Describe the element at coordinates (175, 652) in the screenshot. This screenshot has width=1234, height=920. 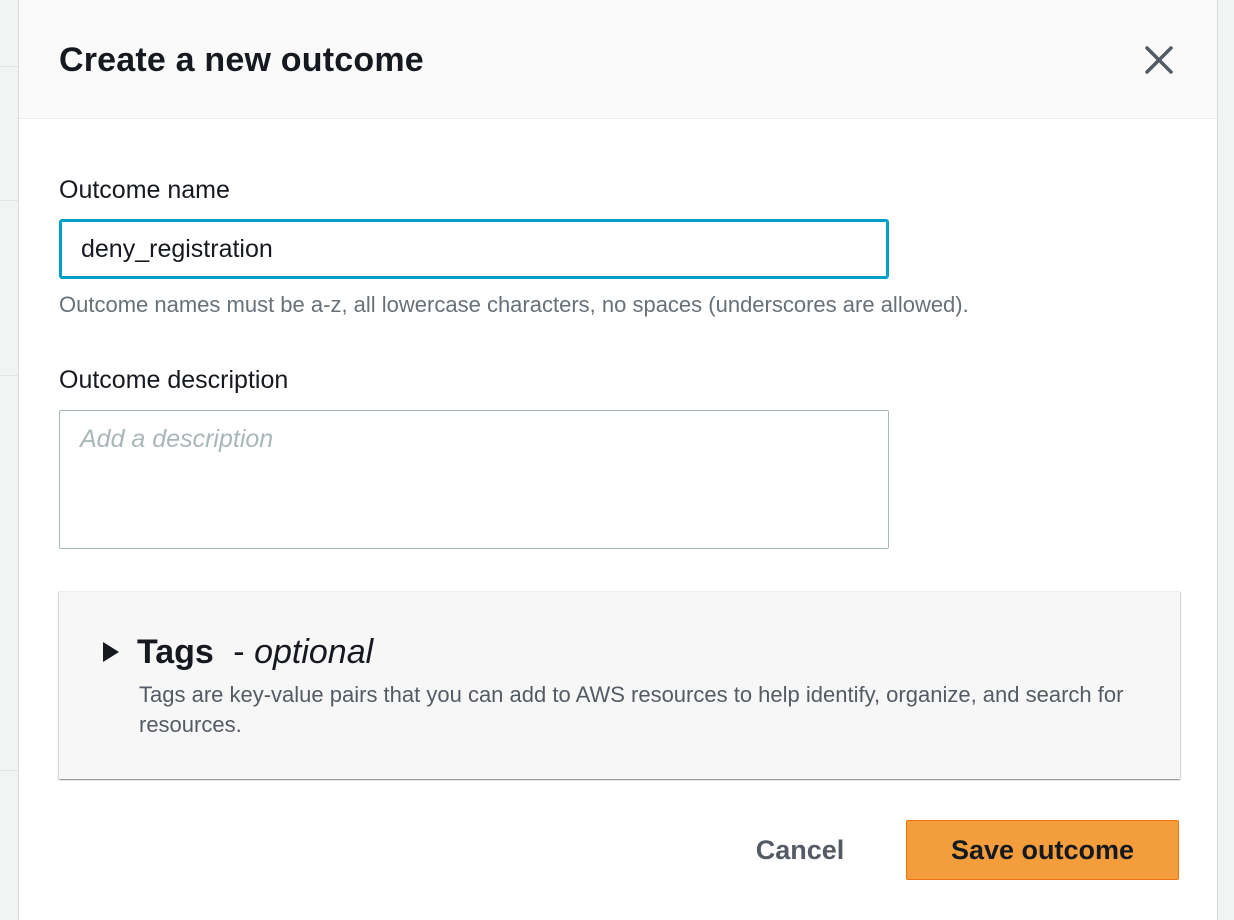
I see `tags-title-text: Tags` at that location.